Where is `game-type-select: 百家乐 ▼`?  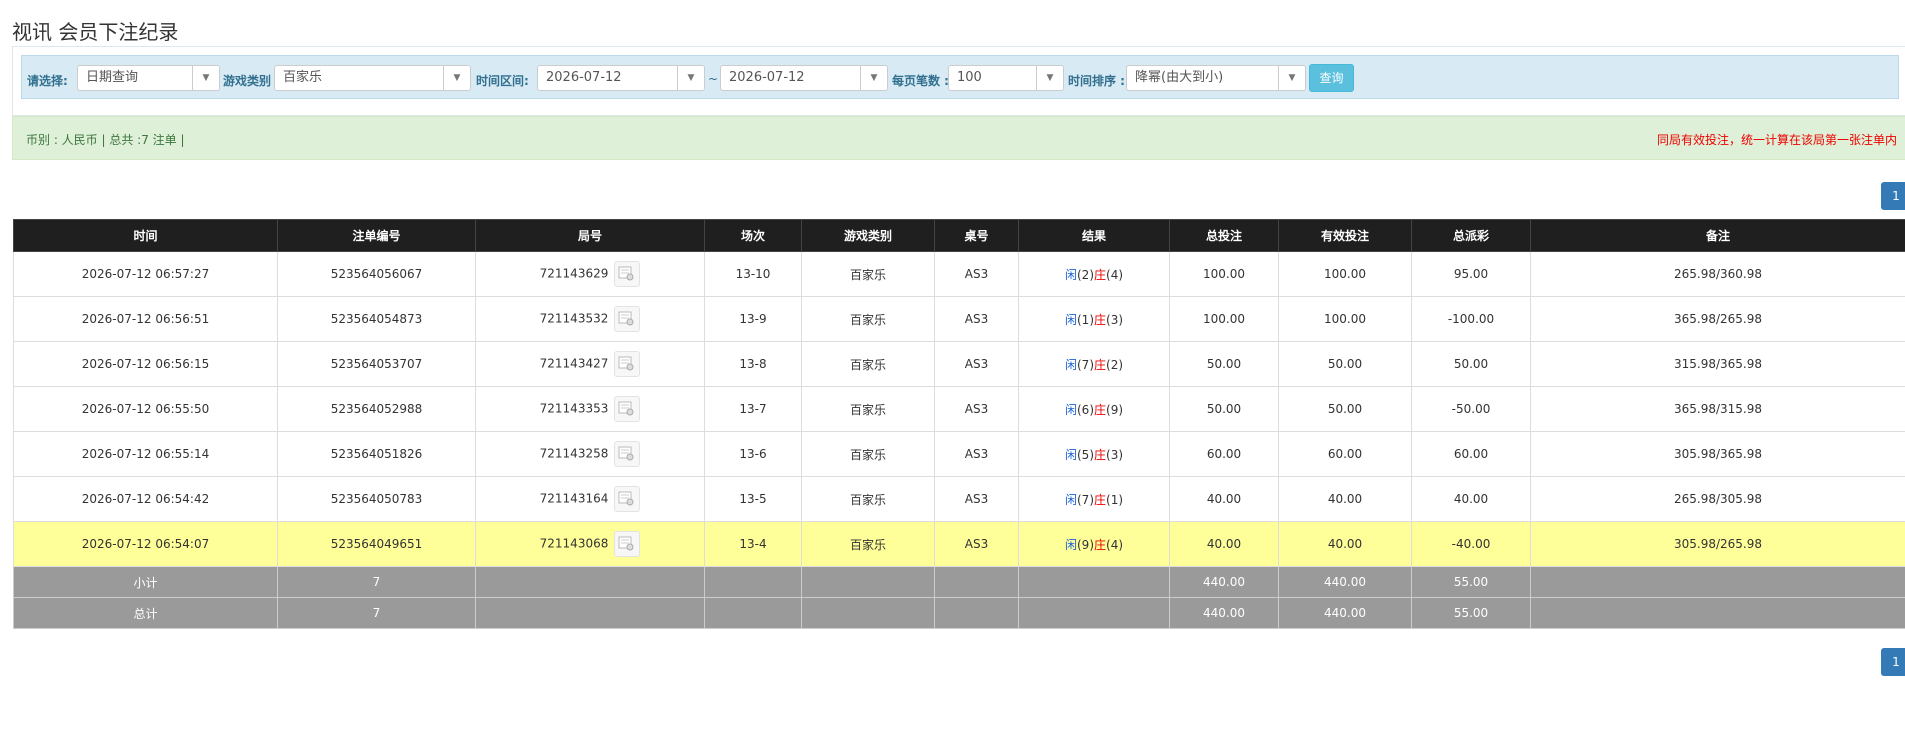
game-type-select: 百家乐 ▼ is located at coordinates (372, 78).